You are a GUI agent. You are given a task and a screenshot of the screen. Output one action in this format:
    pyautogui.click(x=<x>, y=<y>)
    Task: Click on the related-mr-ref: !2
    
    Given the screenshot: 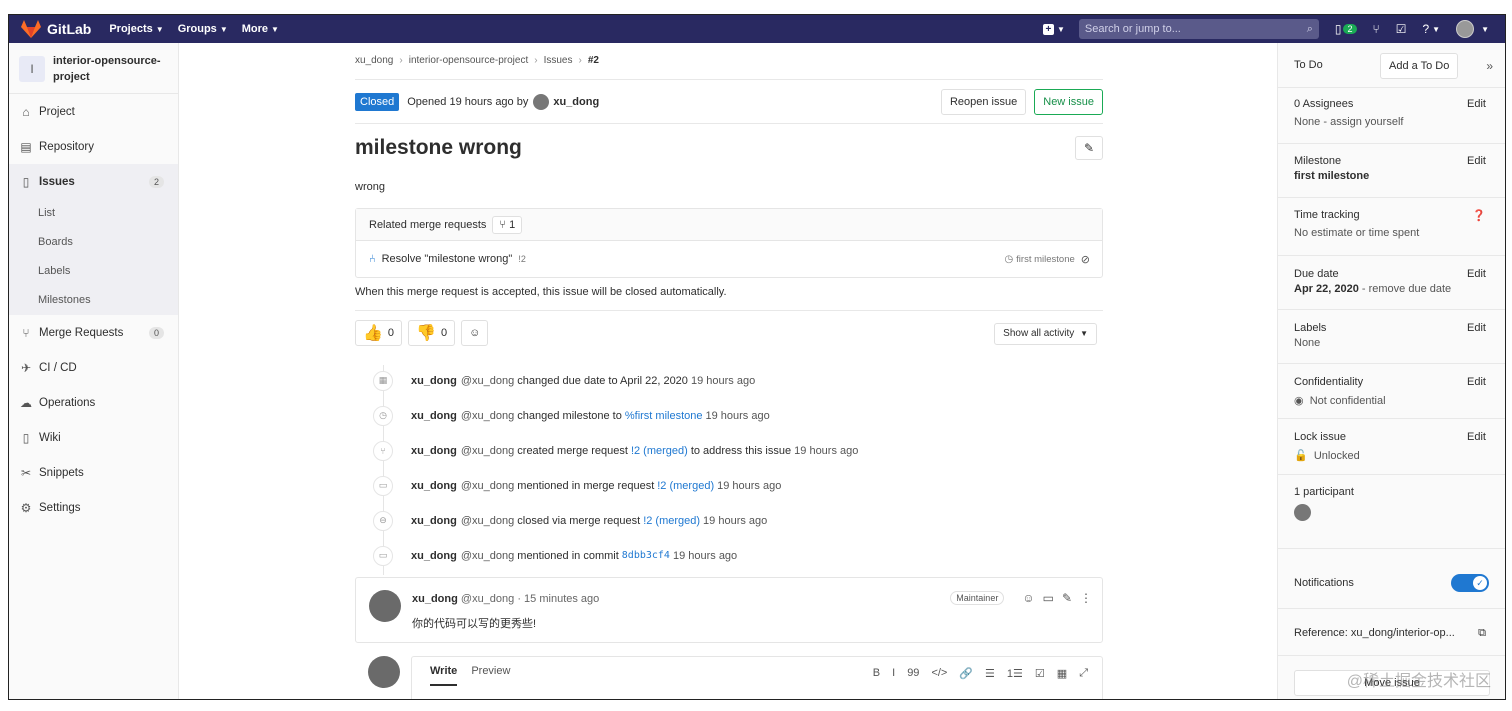 What is the action you would take?
    pyautogui.click(x=522, y=259)
    